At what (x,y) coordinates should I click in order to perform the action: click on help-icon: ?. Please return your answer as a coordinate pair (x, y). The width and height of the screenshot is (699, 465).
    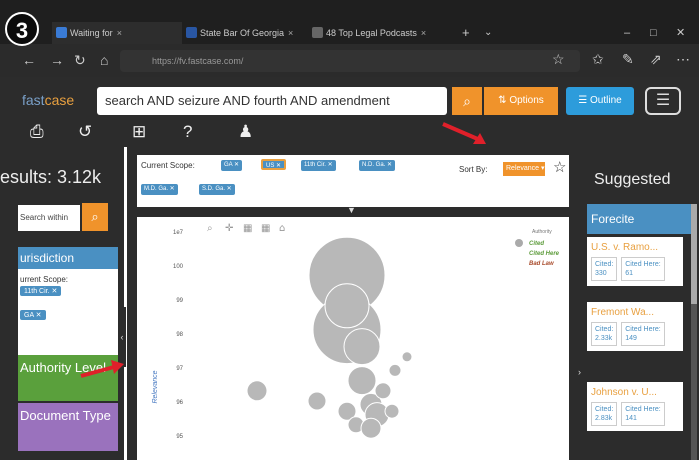
    Looking at the image, I should click on (187, 132).